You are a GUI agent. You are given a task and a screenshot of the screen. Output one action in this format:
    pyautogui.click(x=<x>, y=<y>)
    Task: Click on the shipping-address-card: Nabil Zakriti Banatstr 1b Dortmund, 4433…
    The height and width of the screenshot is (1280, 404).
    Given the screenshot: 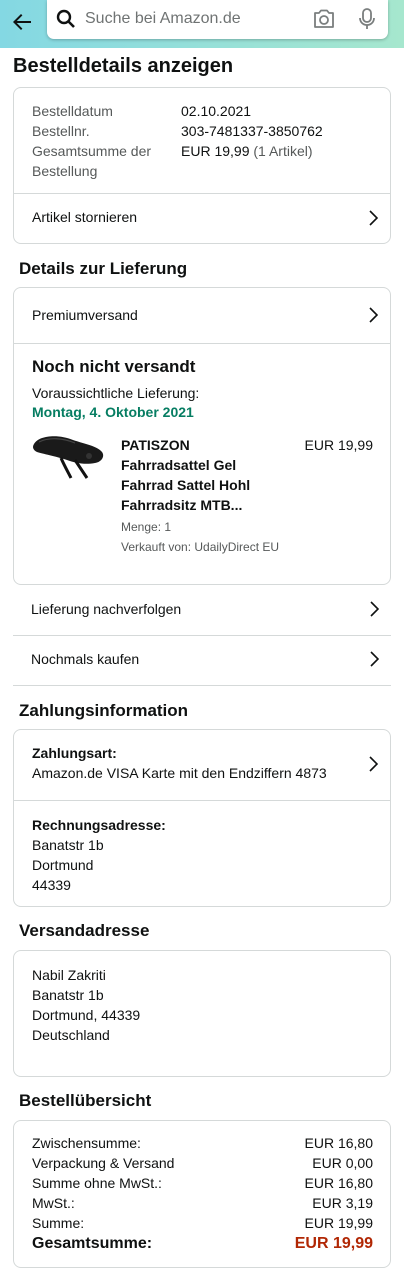 What is the action you would take?
    pyautogui.click(x=202, y=1013)
    